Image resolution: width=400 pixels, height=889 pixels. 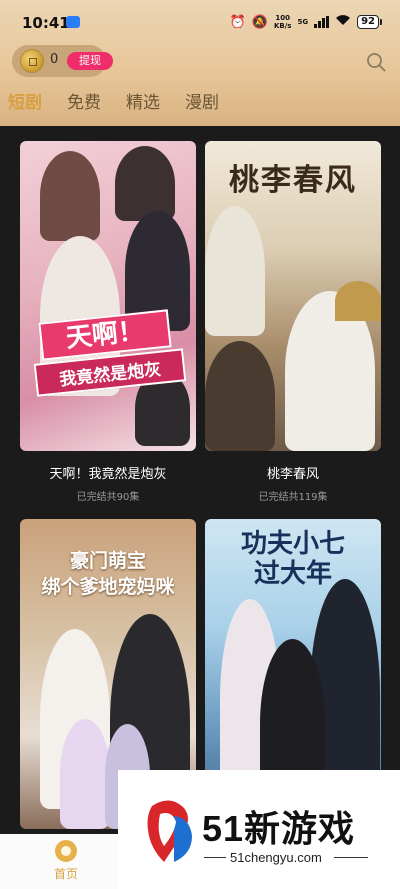 I want to click on alarm-icon: ⏰, so click(x=237, y=22).